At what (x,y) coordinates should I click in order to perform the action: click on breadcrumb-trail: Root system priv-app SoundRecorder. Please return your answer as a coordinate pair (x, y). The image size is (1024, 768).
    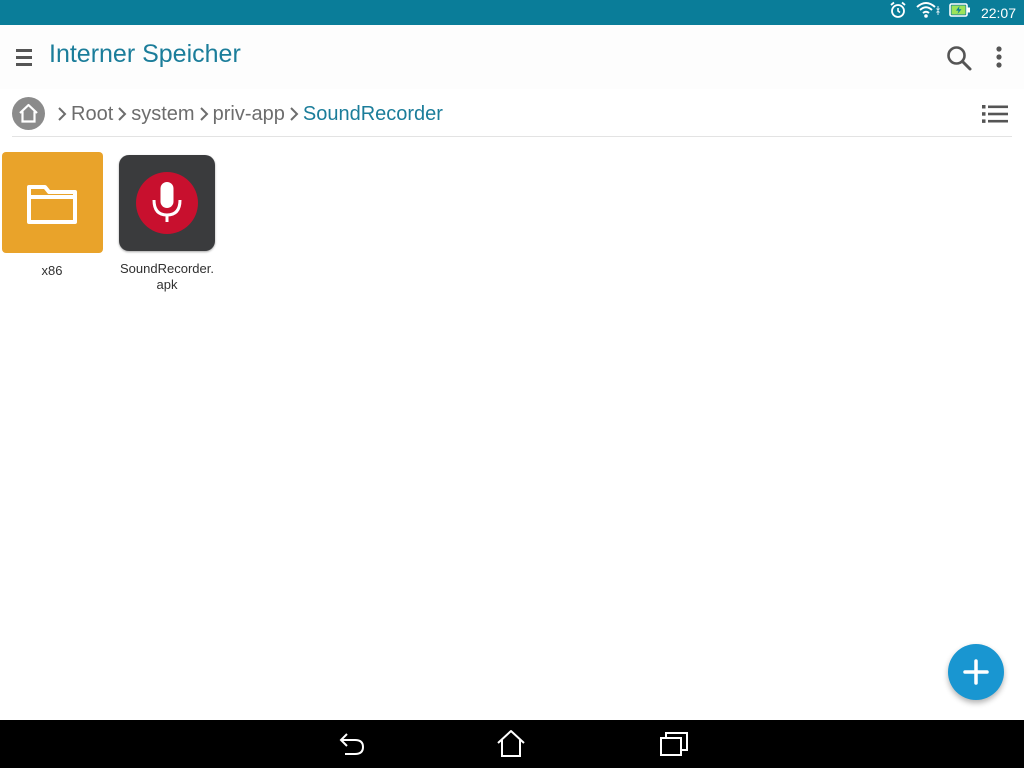
    Looking at the image, I should click on (249, 114).